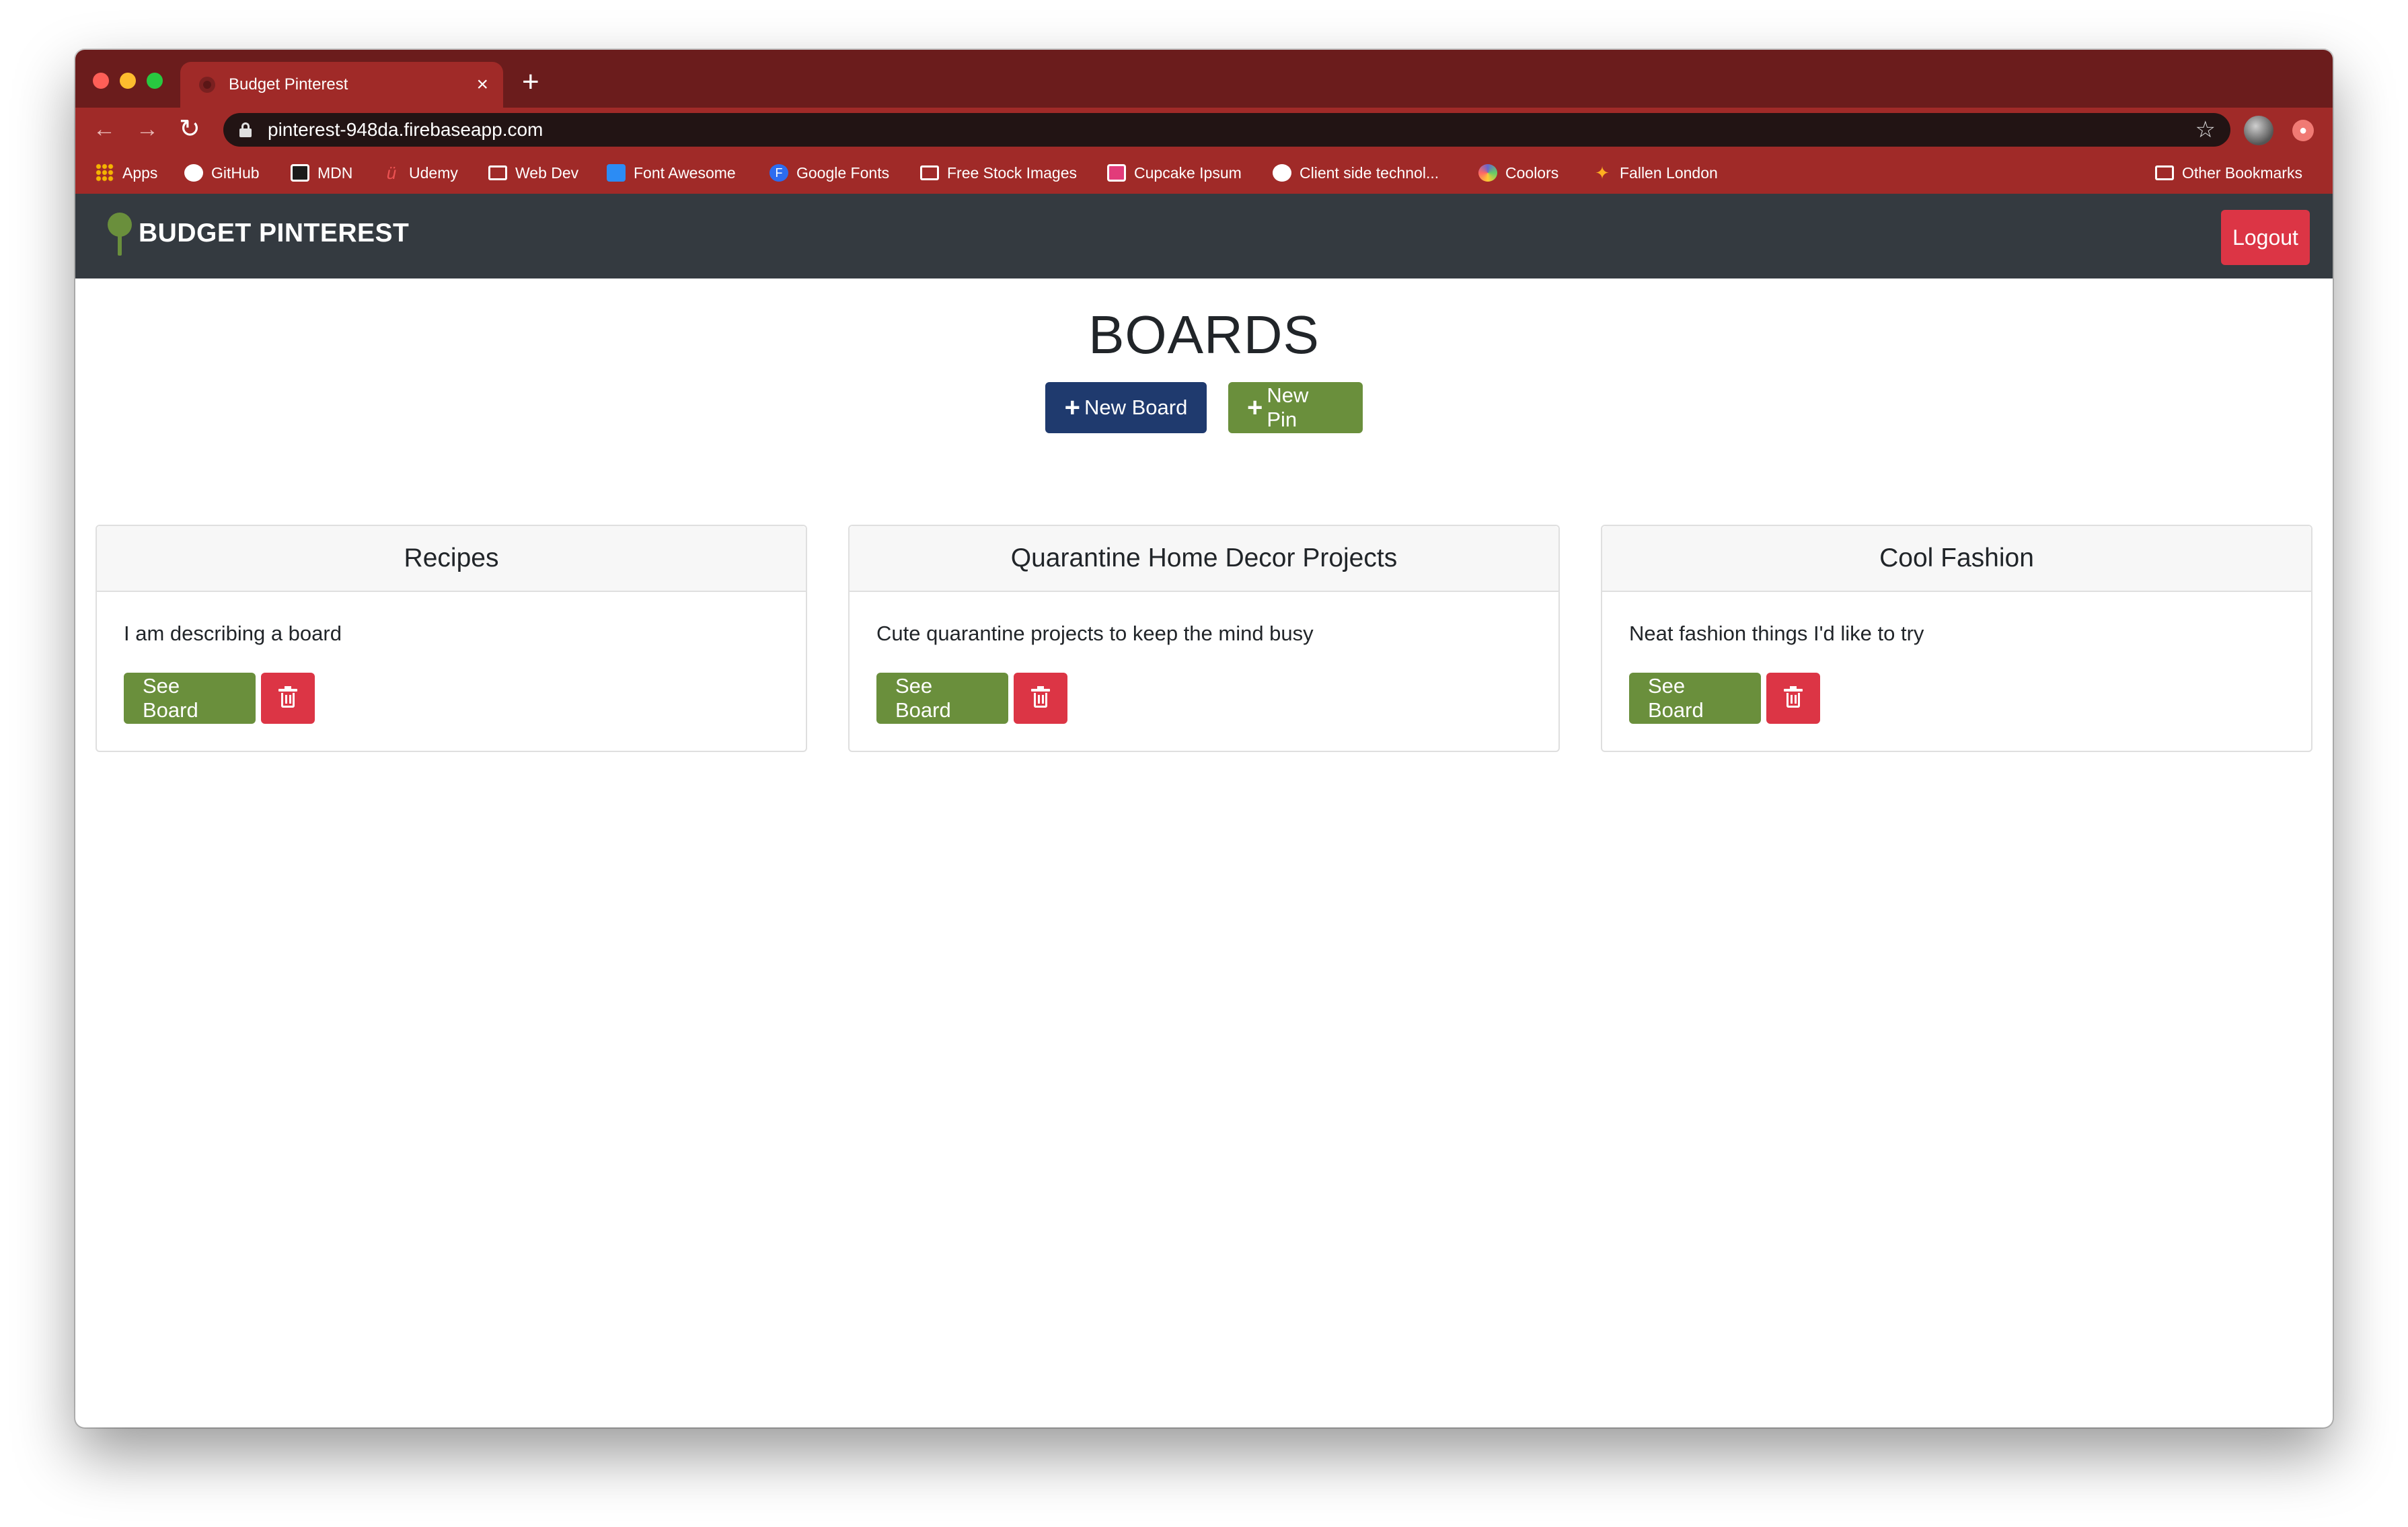  I want to click on apps-grid-icon, so click(105, 172).